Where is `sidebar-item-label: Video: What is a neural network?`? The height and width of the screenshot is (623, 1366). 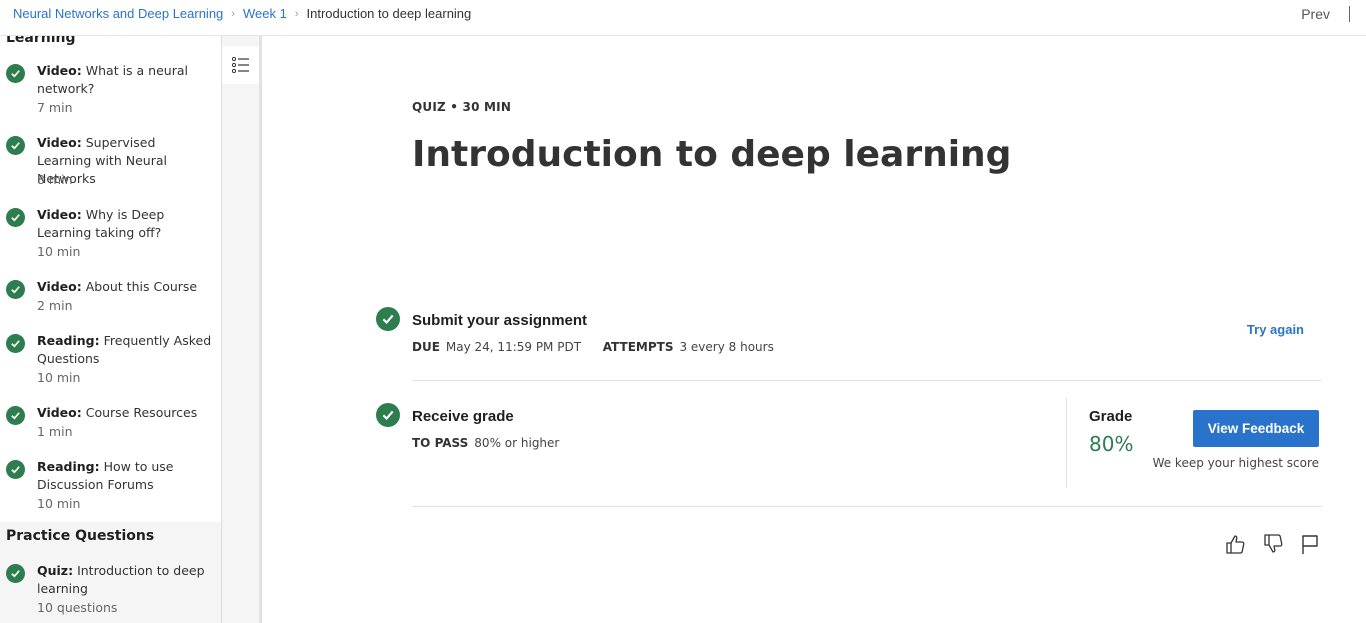 sidebar-item-label: Video: What is a neural network? is located at coordinates (112, 79).